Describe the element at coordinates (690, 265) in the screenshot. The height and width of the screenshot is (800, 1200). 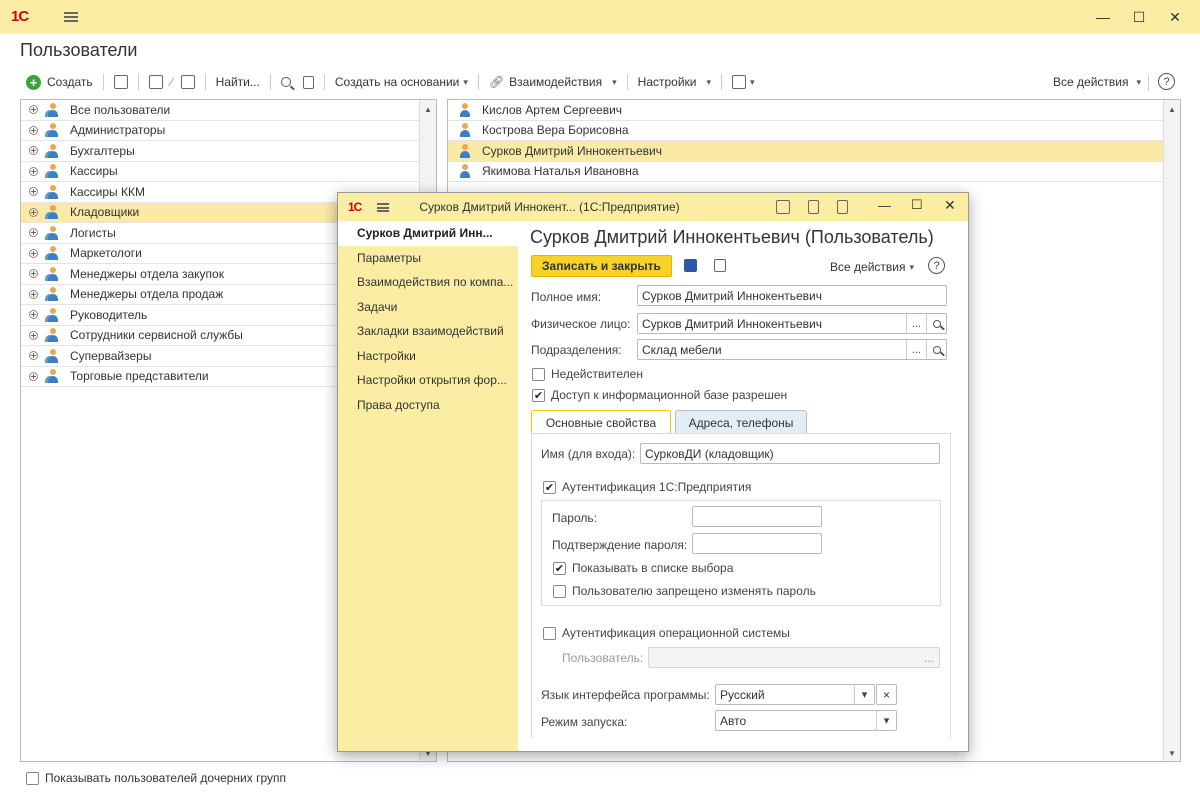
I see `save-icon` at that location.